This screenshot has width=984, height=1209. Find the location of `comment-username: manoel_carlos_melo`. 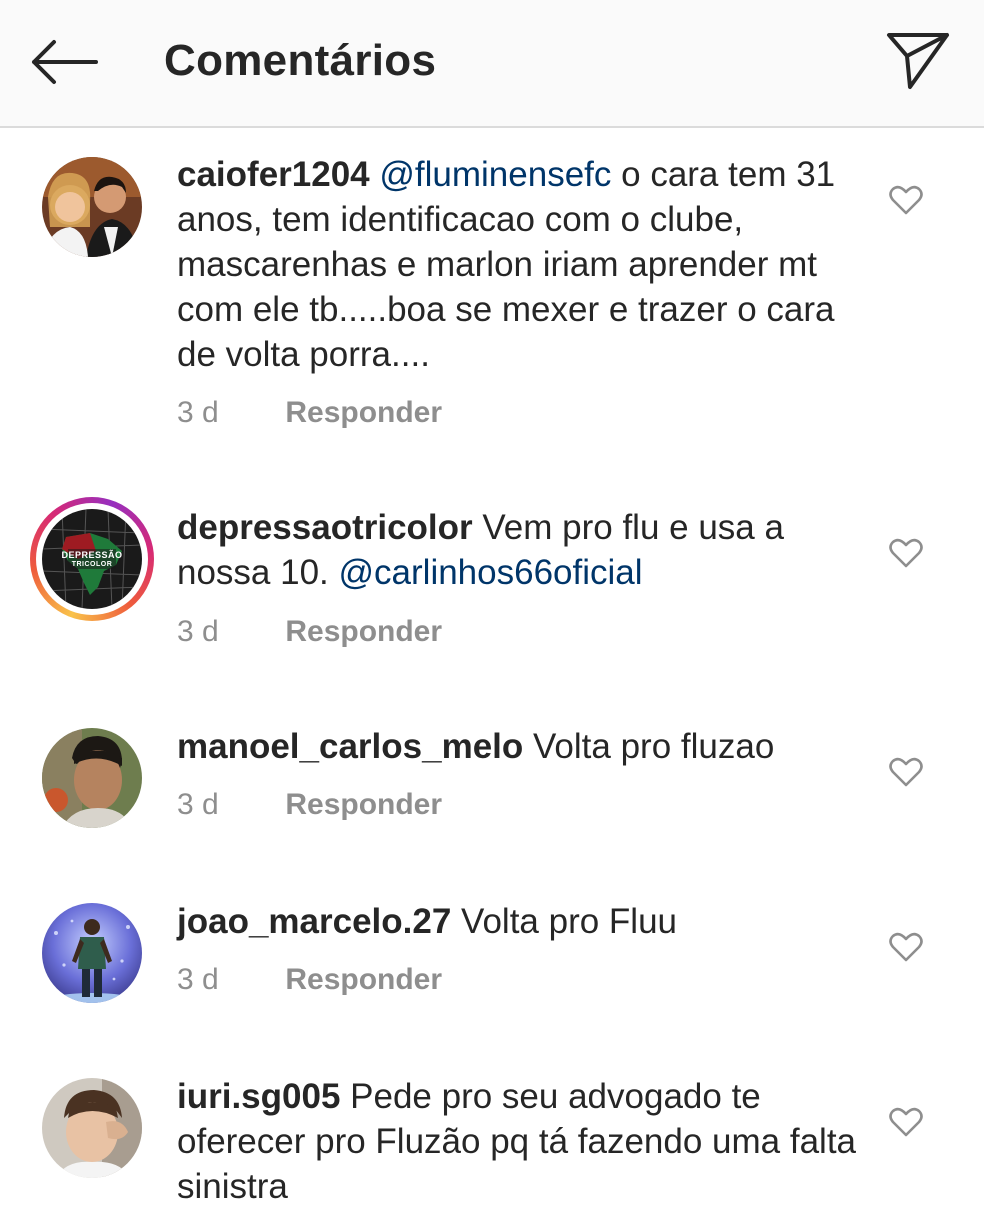

comment-username: manoel_carlos_melo is located at coordinates (350, 746).